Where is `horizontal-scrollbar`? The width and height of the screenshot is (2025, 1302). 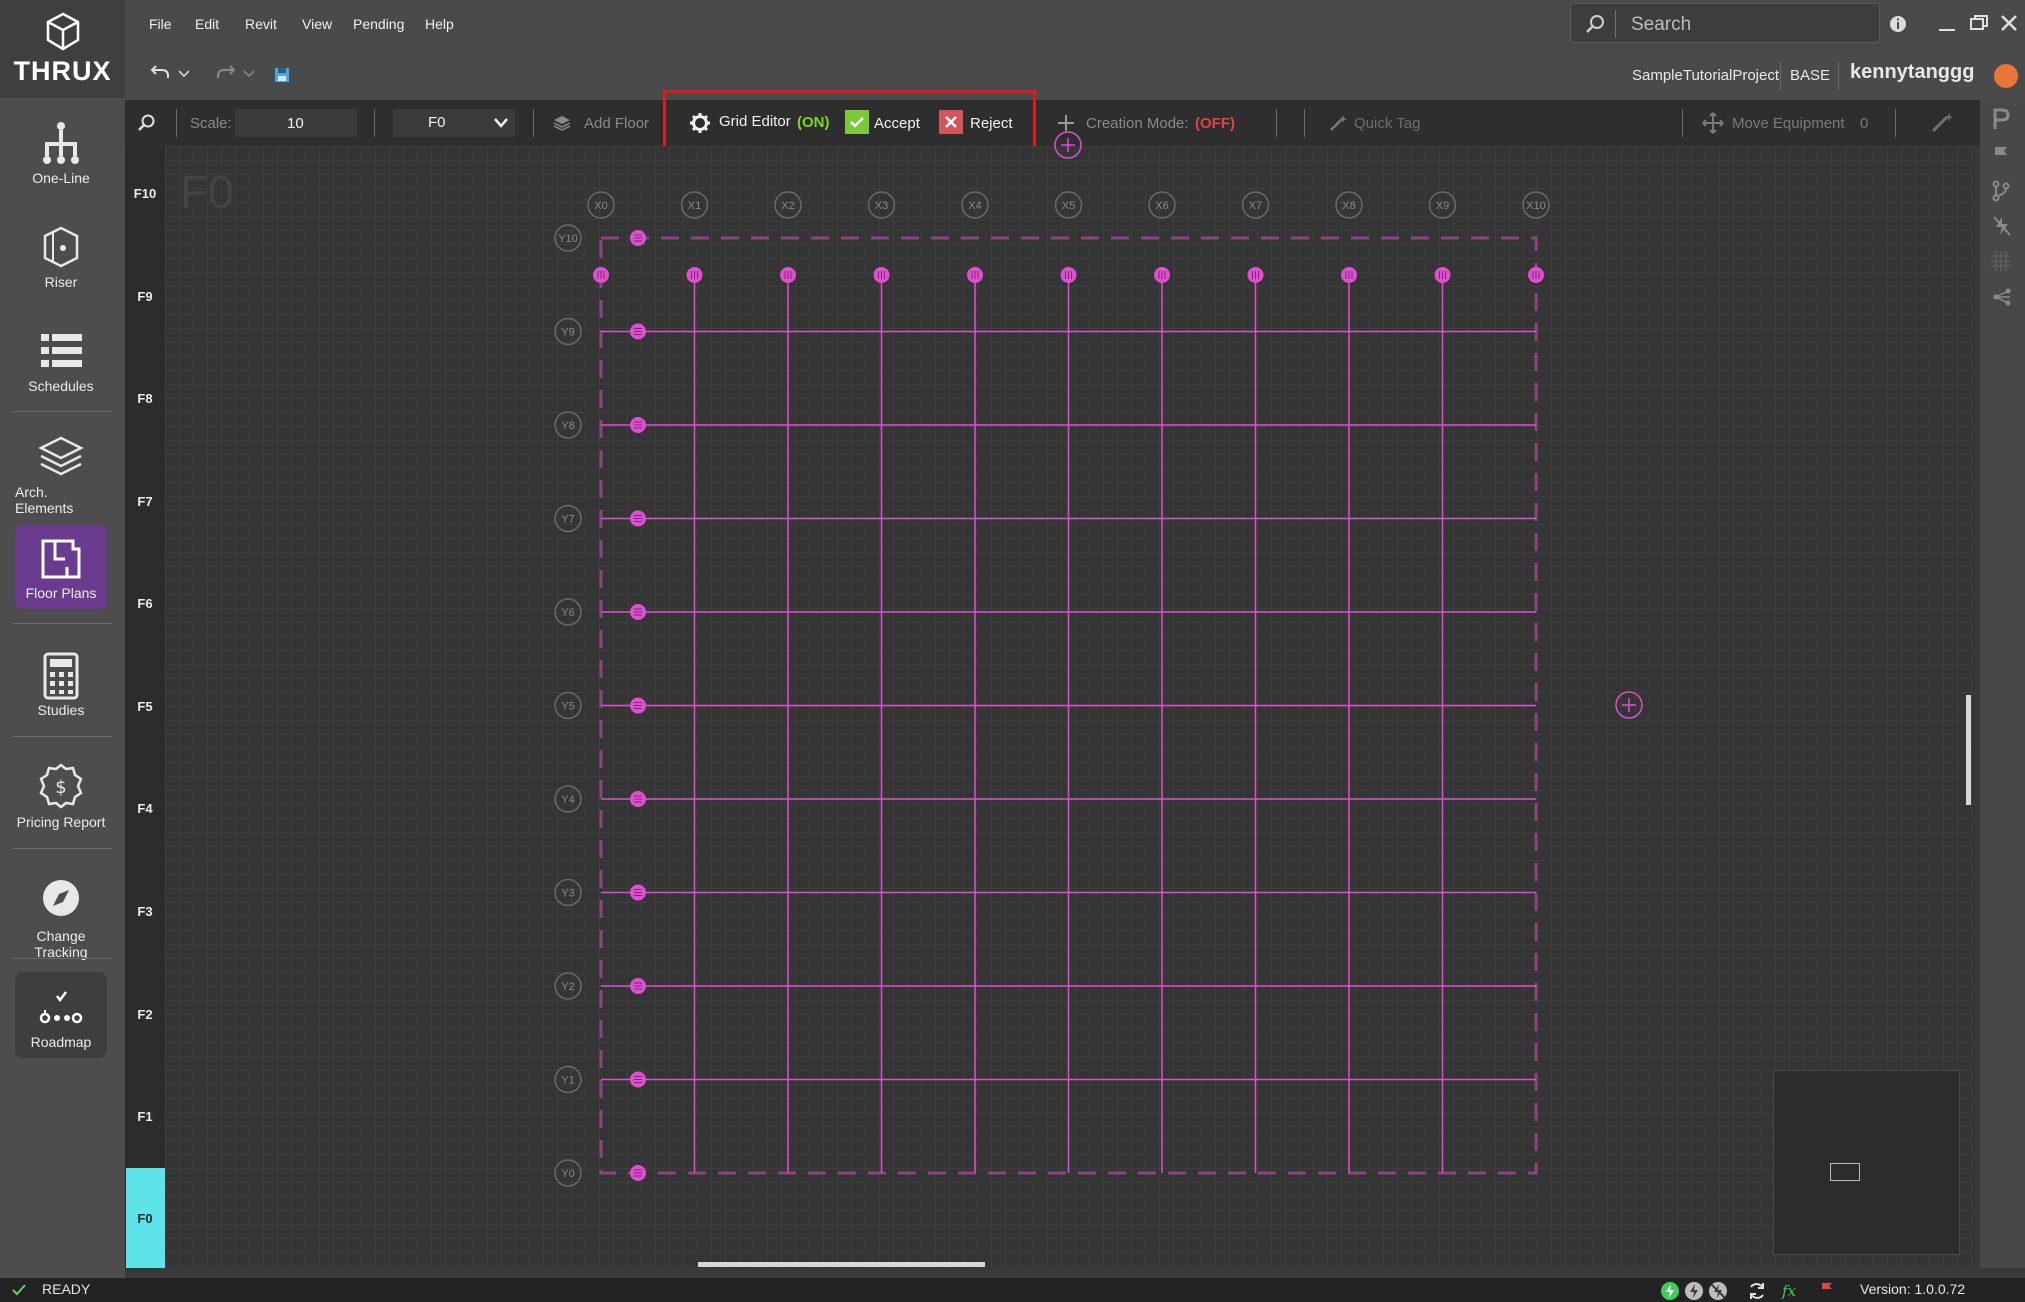
horizontal-scrollbar is located at coordinates (841, 1264).